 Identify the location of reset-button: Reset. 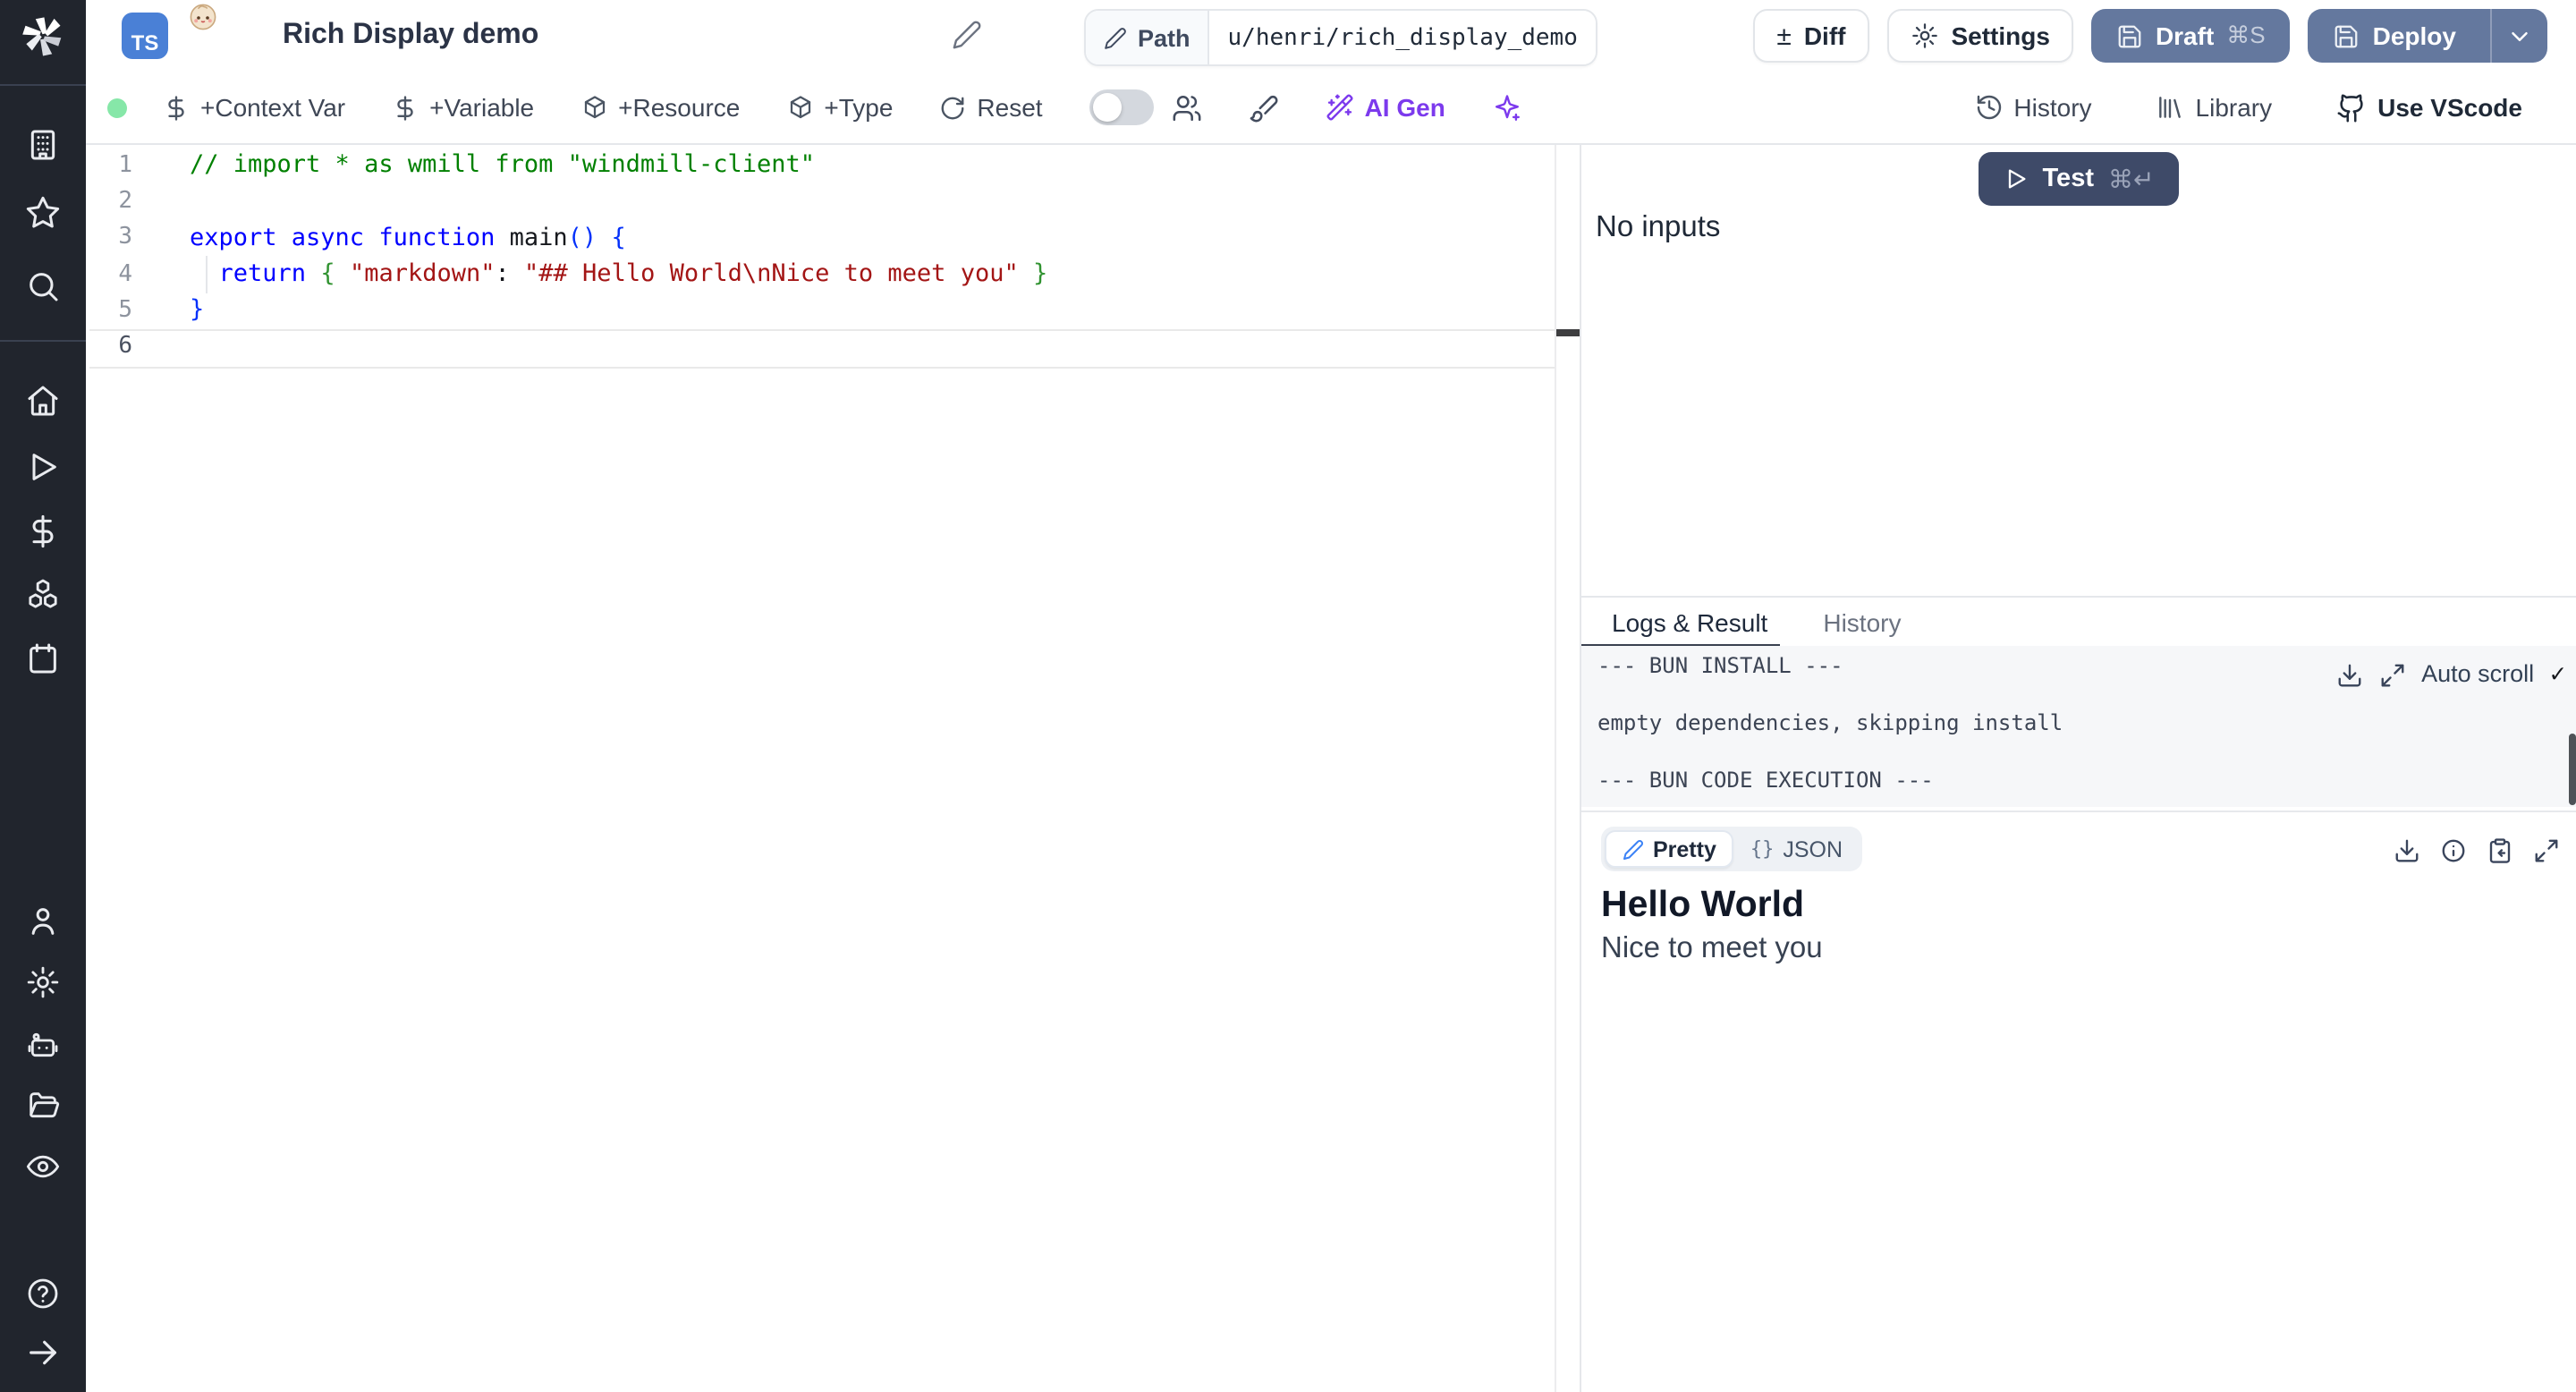
(991, 107).